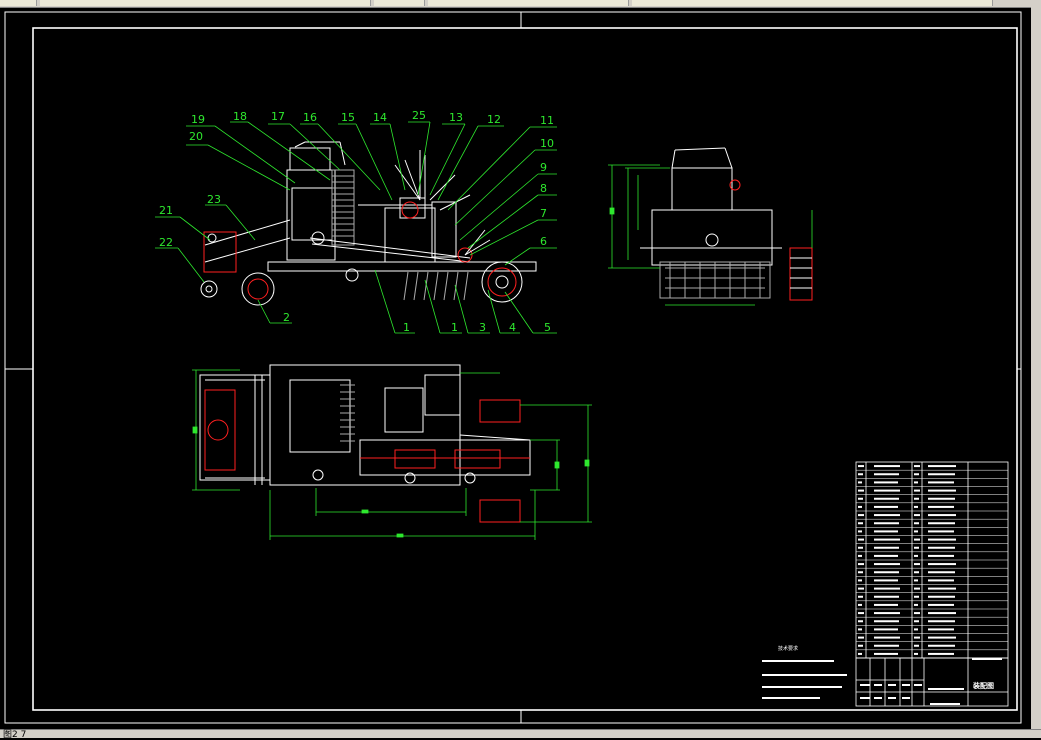  Describe the element at coordinates (15, 735) in the screenshot. I see `status-text: 图2 7` at that location.